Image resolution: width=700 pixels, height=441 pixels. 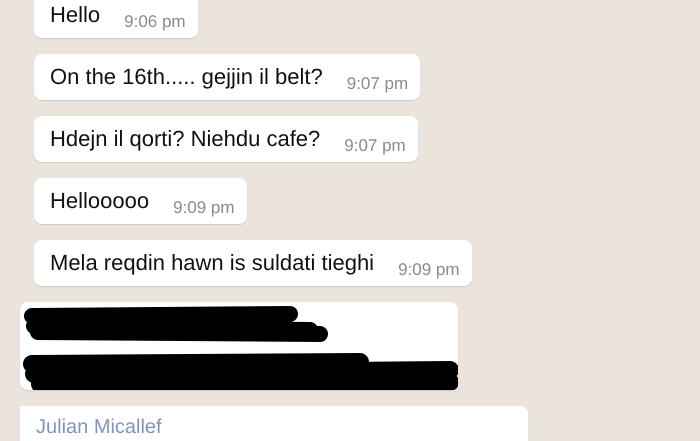 I want to click on message-text: On the 16th..... gejjin il belt?, so click(x=186, y=77).